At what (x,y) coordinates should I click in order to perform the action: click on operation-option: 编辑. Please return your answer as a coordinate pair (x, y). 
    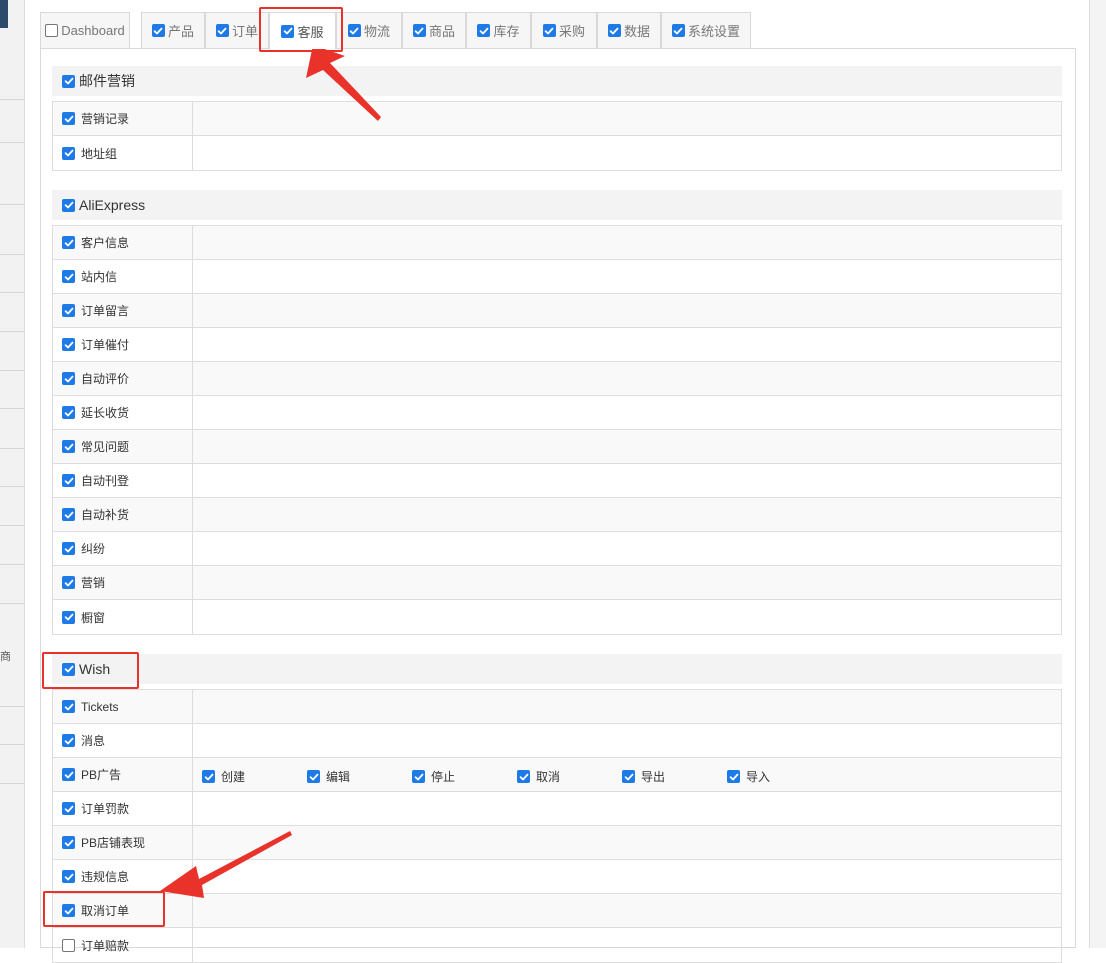
    Looking at the image, I should click on (328, 776).